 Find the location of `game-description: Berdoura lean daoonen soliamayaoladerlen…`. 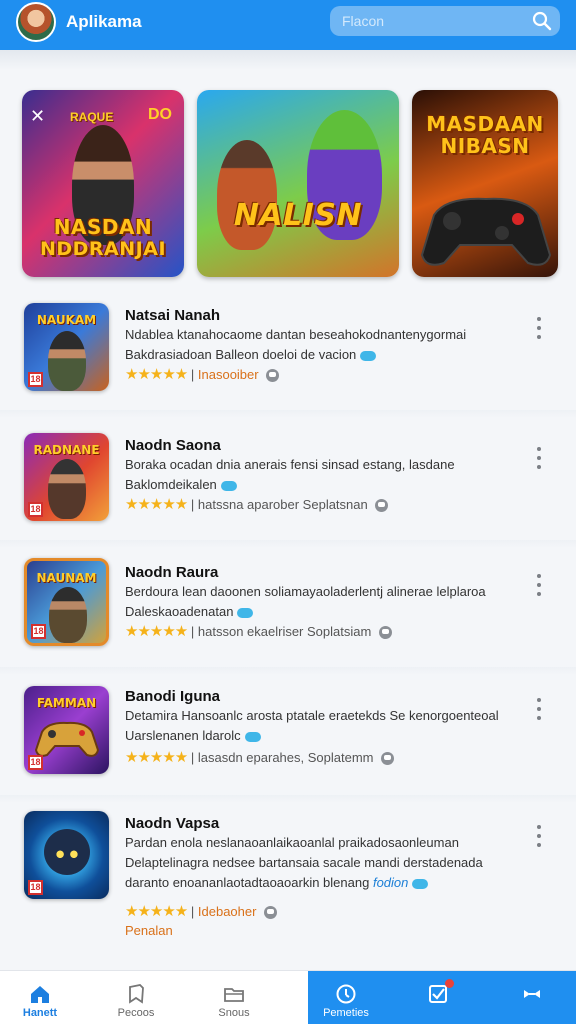

game-description: Berdoura lean daoonen soliamayaoladerlen… is located at coordinates (325, 602).